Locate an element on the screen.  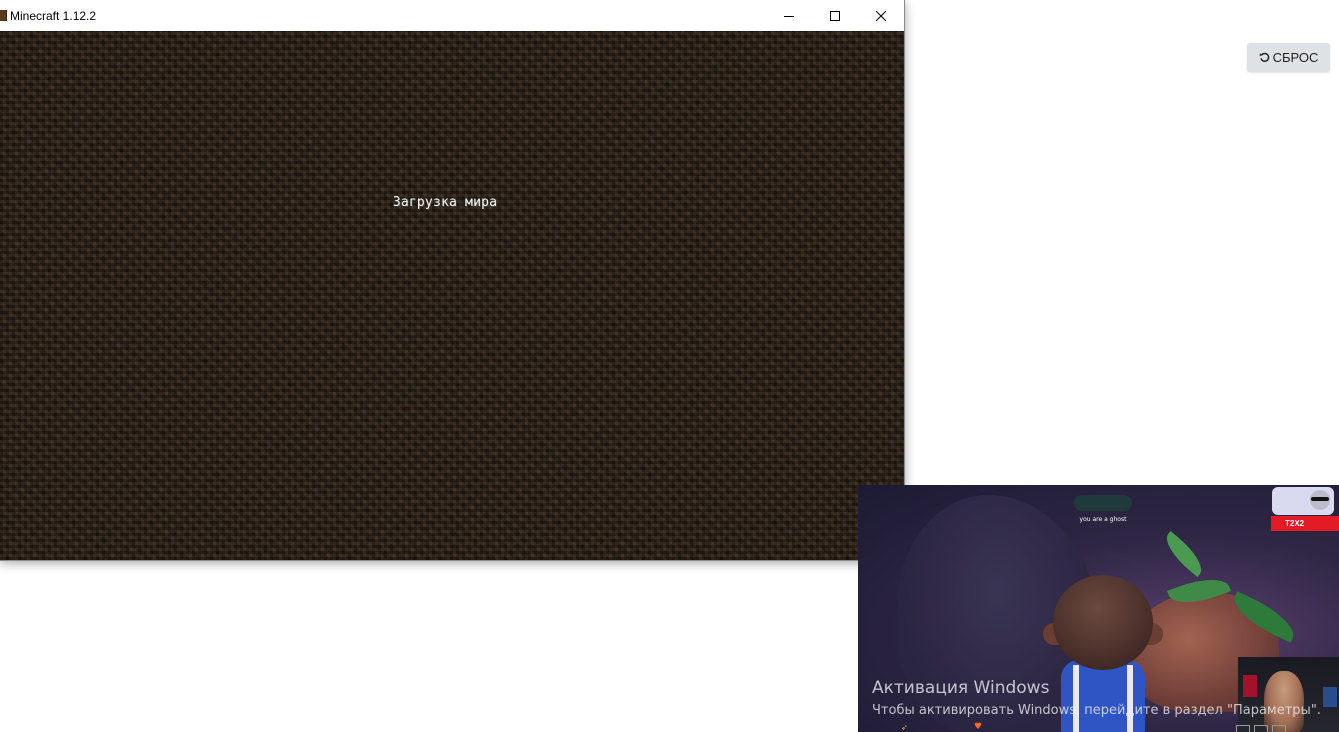
window-controls is located at coordinates (835, 15).